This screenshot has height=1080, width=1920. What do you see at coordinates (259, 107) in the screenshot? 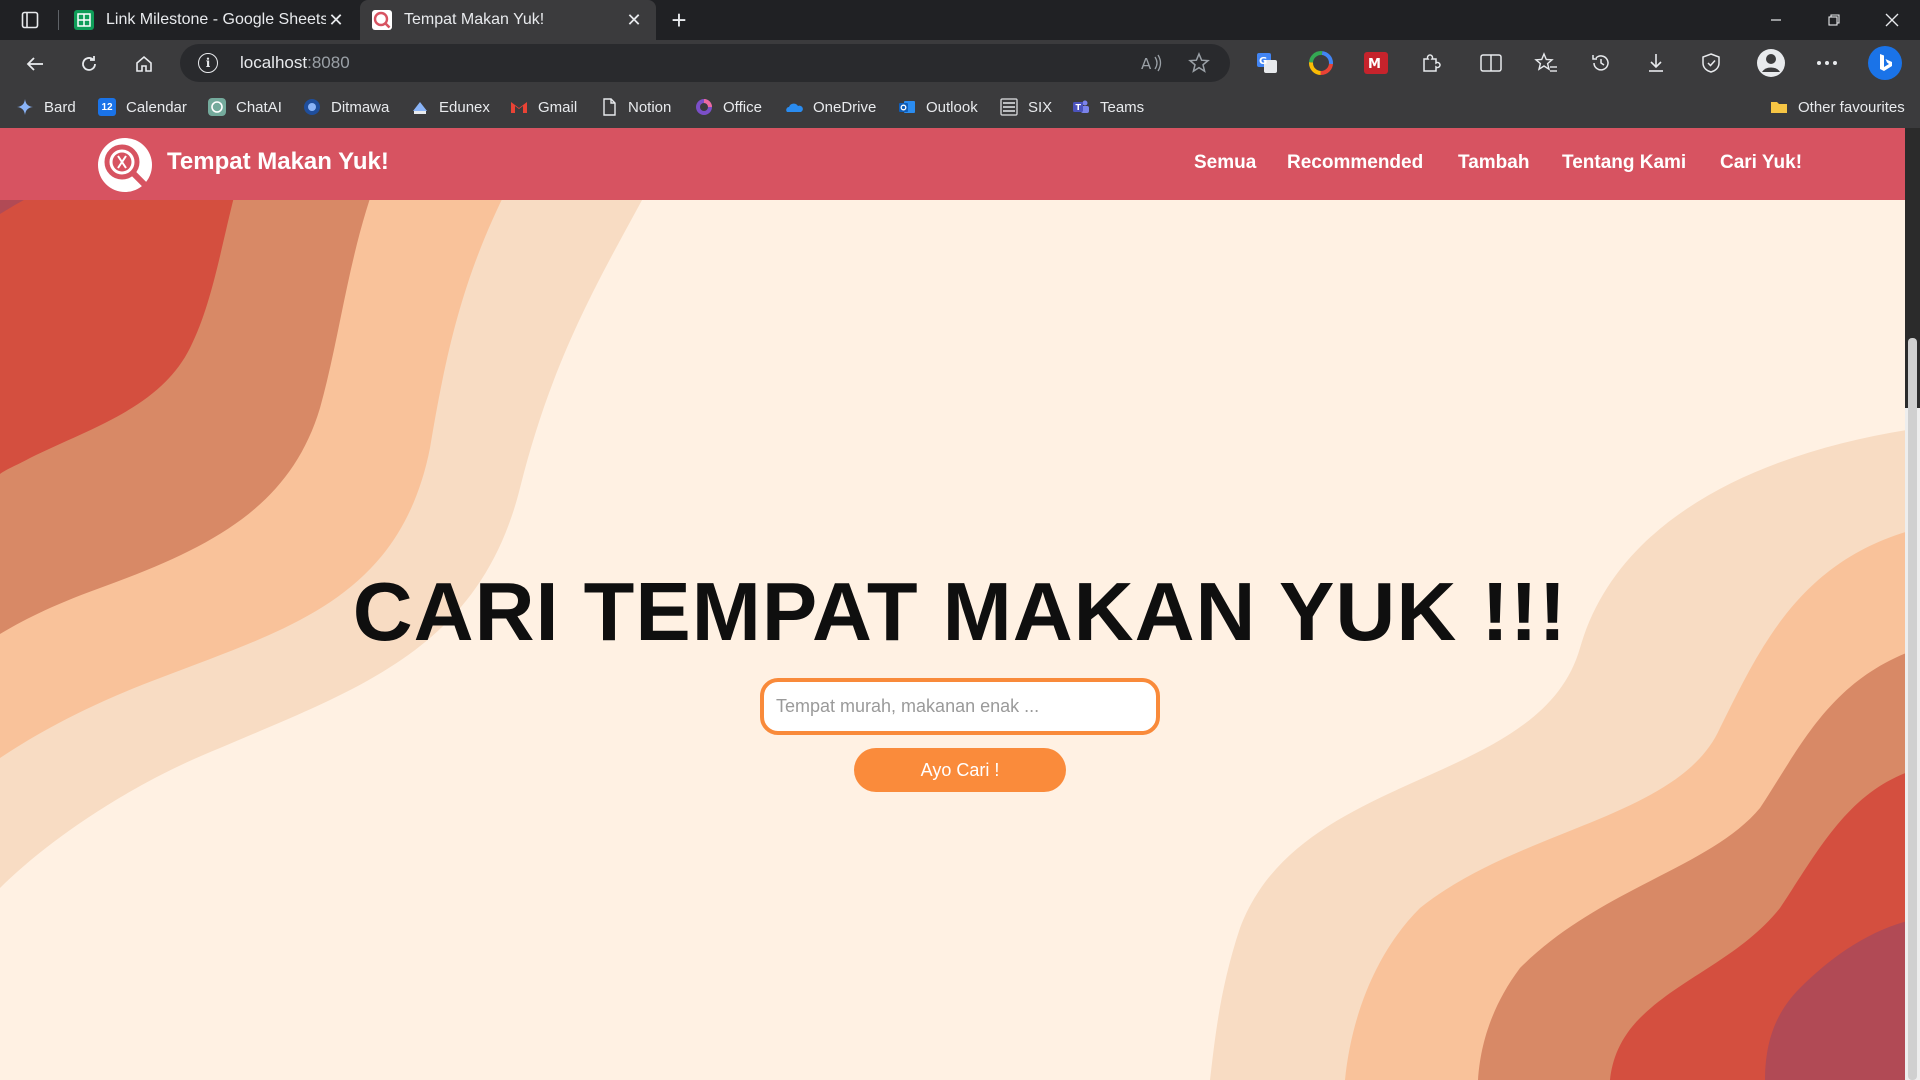
I see `bookmark-label: ChatAI` at bounding box center [259, 107].